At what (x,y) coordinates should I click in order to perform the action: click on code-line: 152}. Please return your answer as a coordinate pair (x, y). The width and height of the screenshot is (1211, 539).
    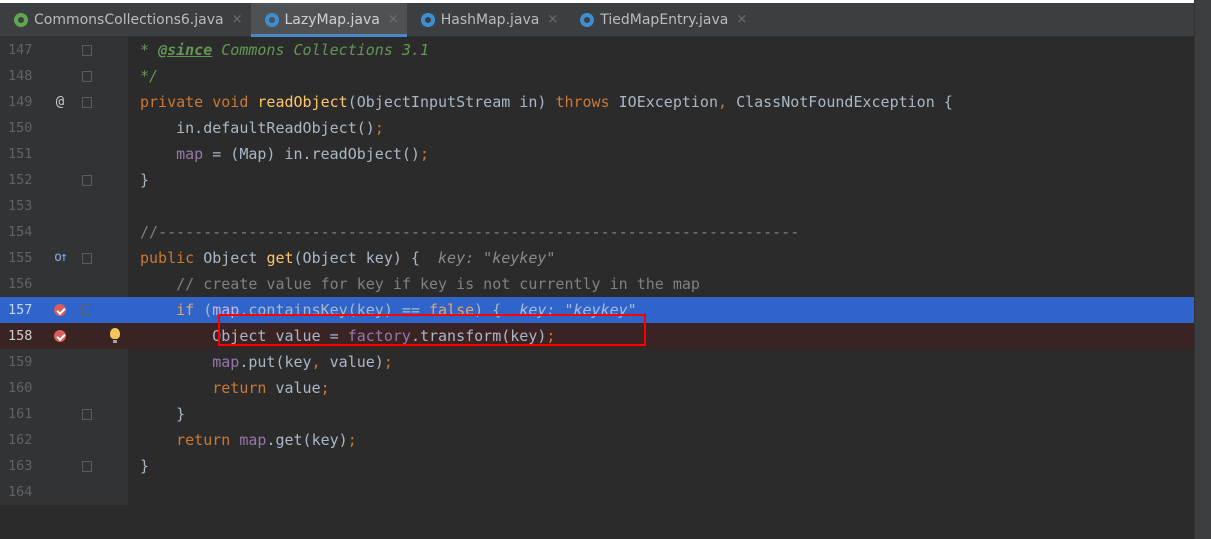
    Looking at the image, I should click on (597, 180).